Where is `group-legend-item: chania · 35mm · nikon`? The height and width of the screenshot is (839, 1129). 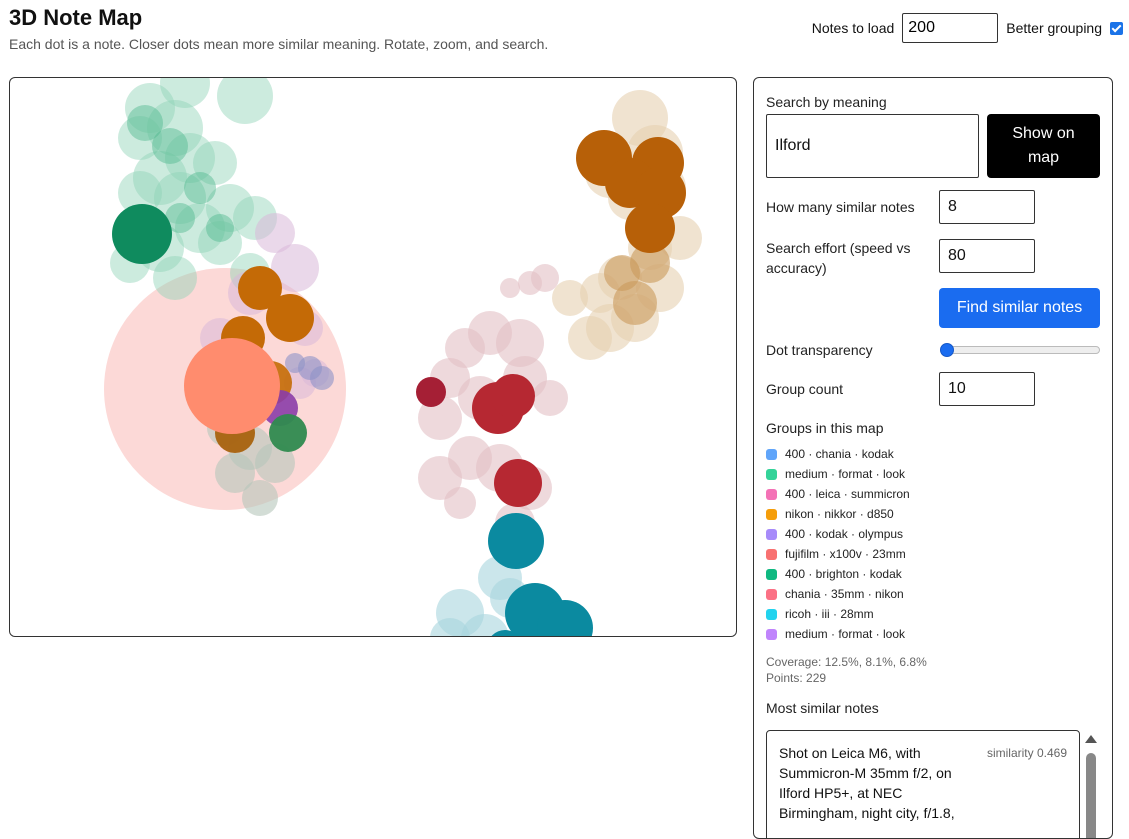
group-legend-item: chania · 35mm · nikon is located at coordinates (838, 594).